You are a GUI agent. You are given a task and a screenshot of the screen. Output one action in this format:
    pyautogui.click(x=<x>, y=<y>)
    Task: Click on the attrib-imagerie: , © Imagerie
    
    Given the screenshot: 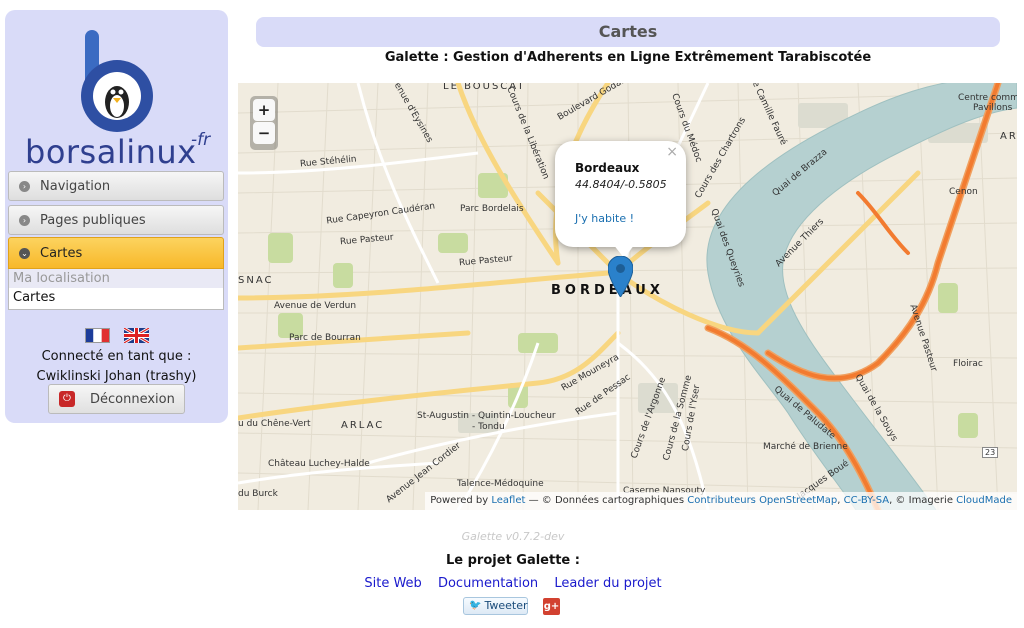 What is the action you would take?
    pyautogui.click(x=921, y=500)
    